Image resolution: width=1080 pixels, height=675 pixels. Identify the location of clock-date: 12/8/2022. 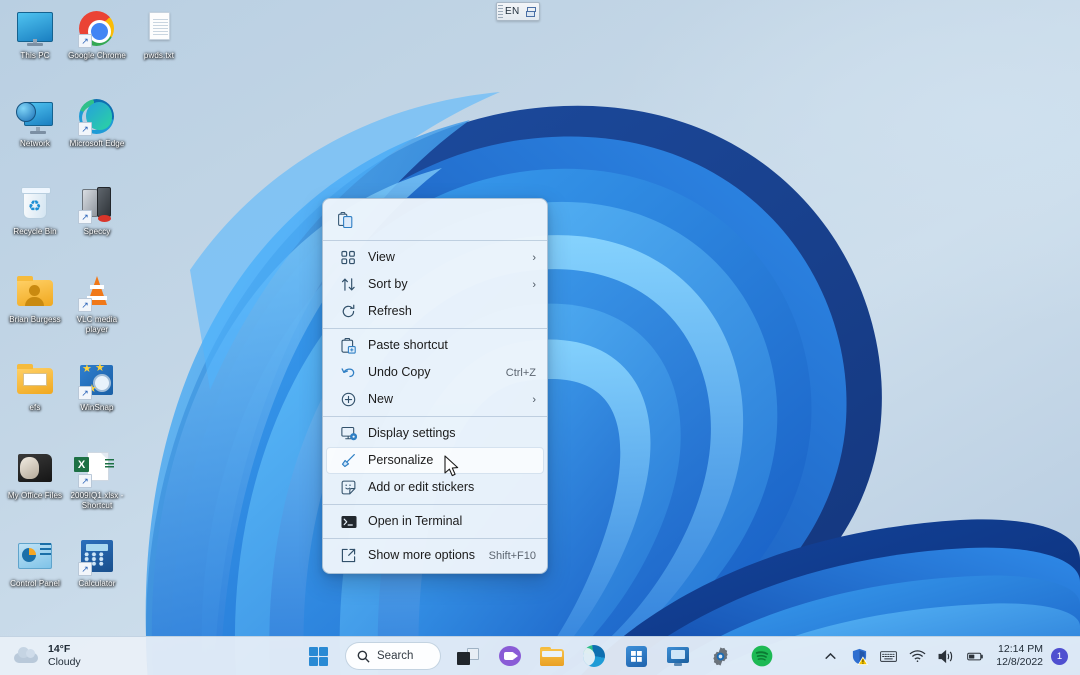
(1019, 662).